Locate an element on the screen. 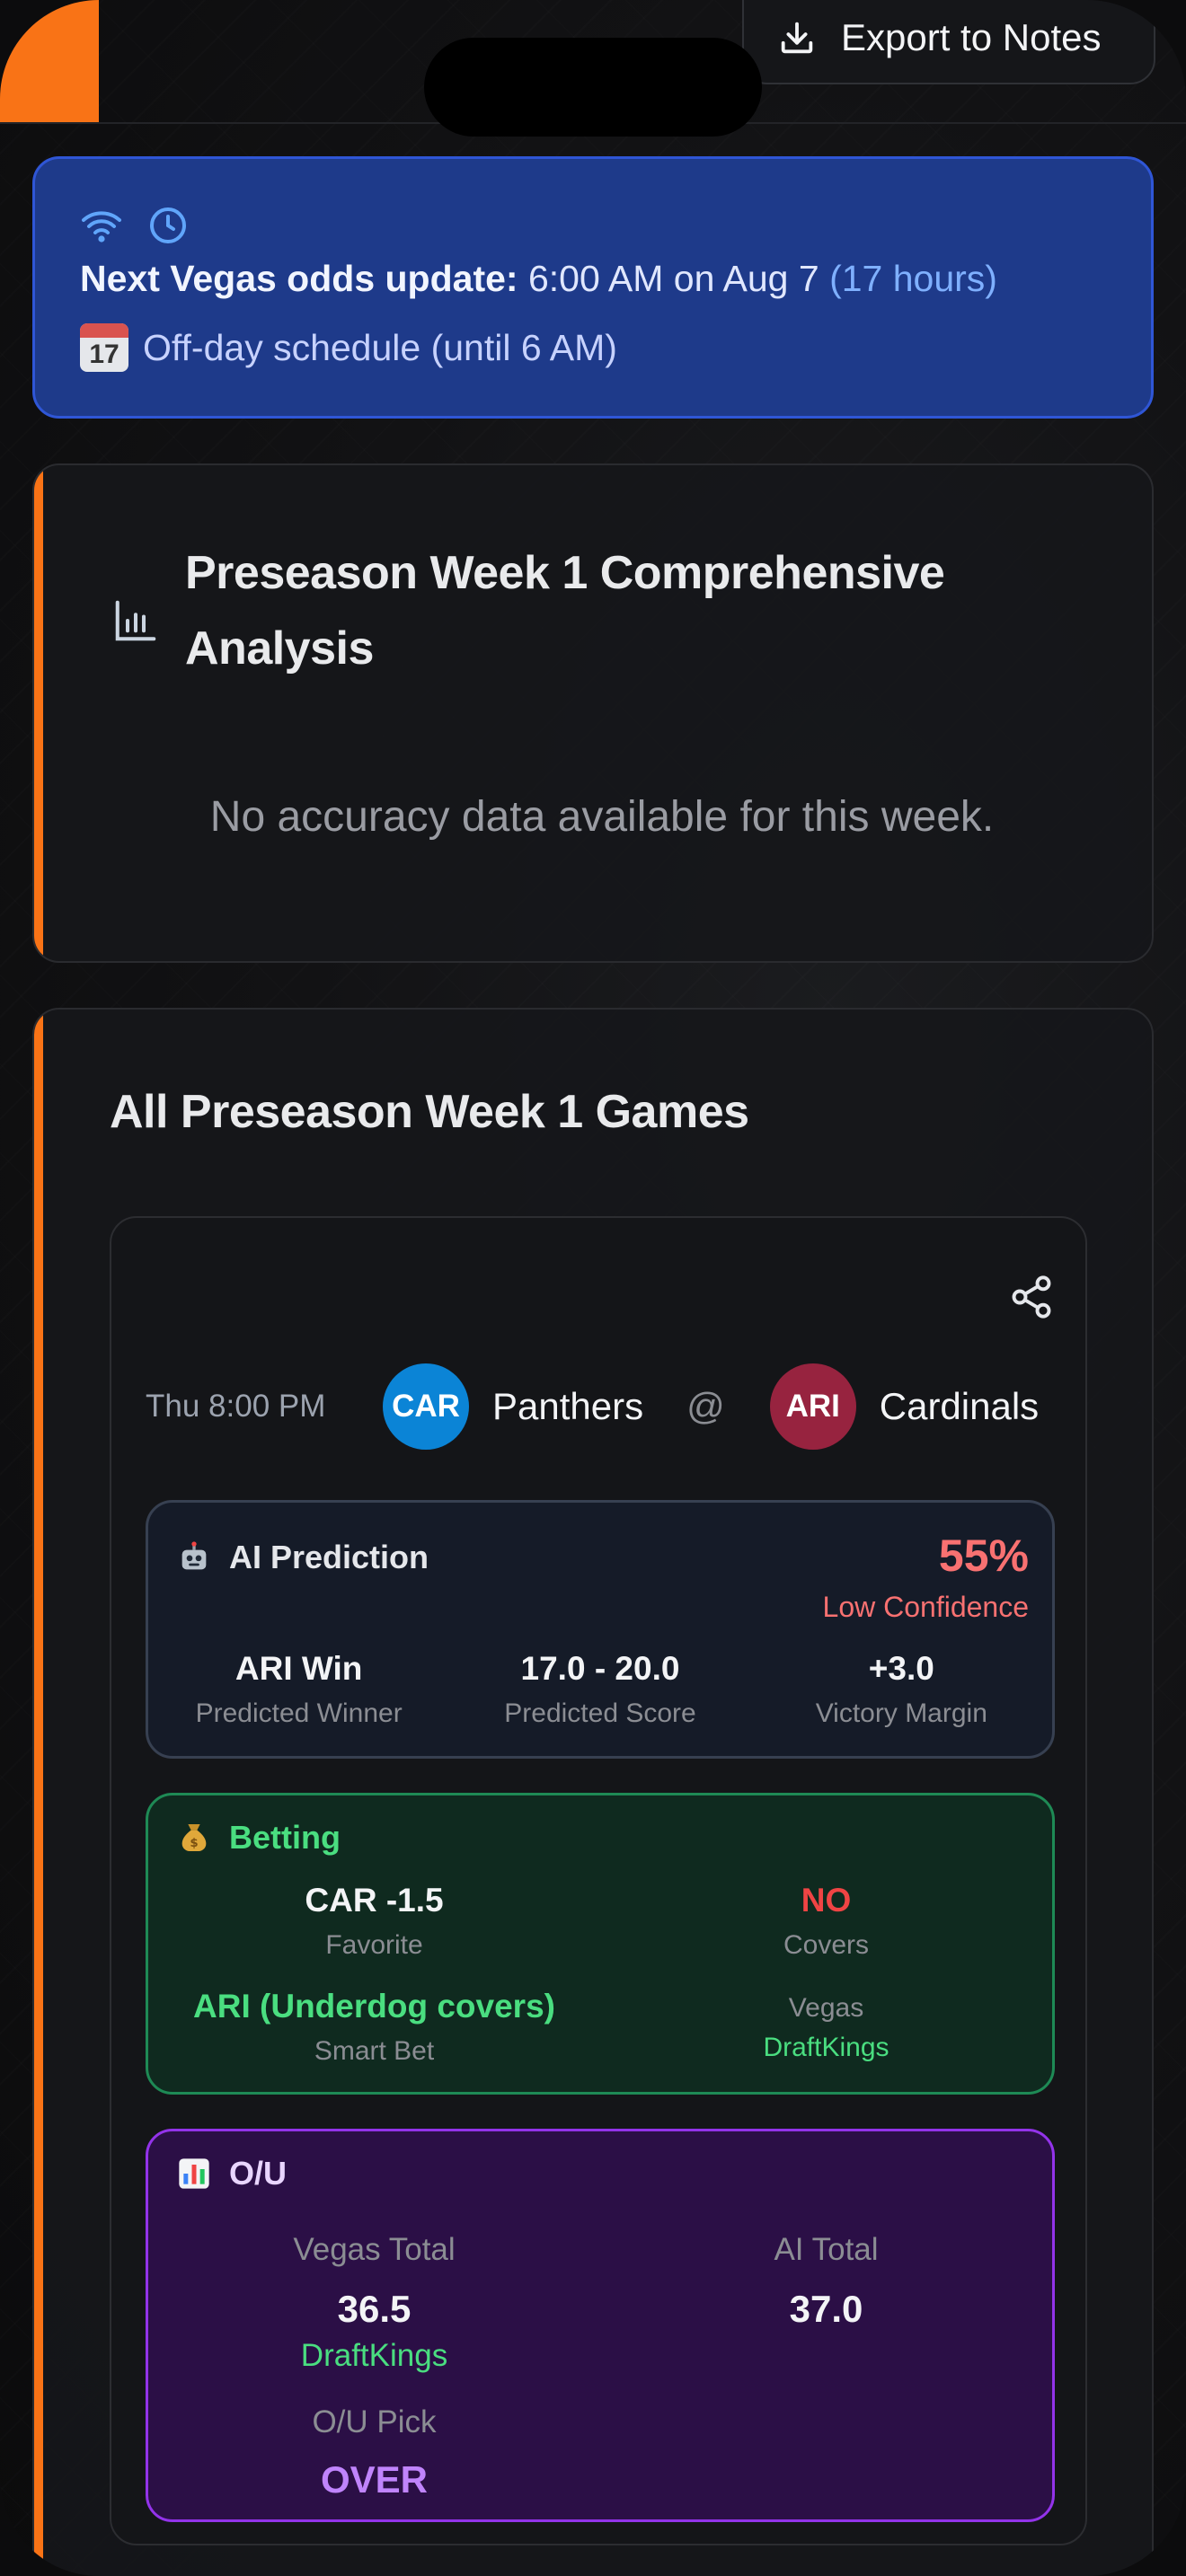 The image size is (1186, 2576). ou-title: O/U is located at coordinates (258, 2173).